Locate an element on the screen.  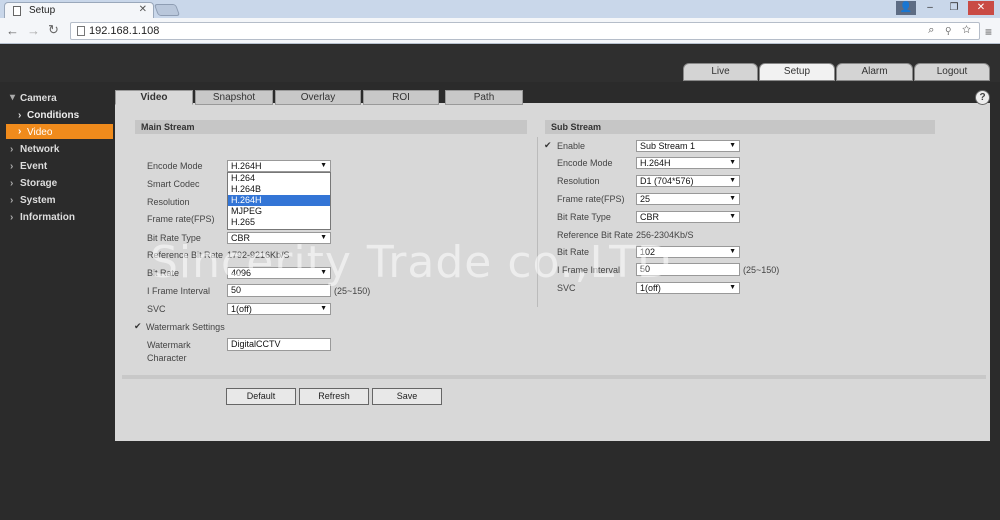
encode-mode-dropdown: H.264 H.264B H.264H MJPEG H.265 is located at coordinates (279, 201).